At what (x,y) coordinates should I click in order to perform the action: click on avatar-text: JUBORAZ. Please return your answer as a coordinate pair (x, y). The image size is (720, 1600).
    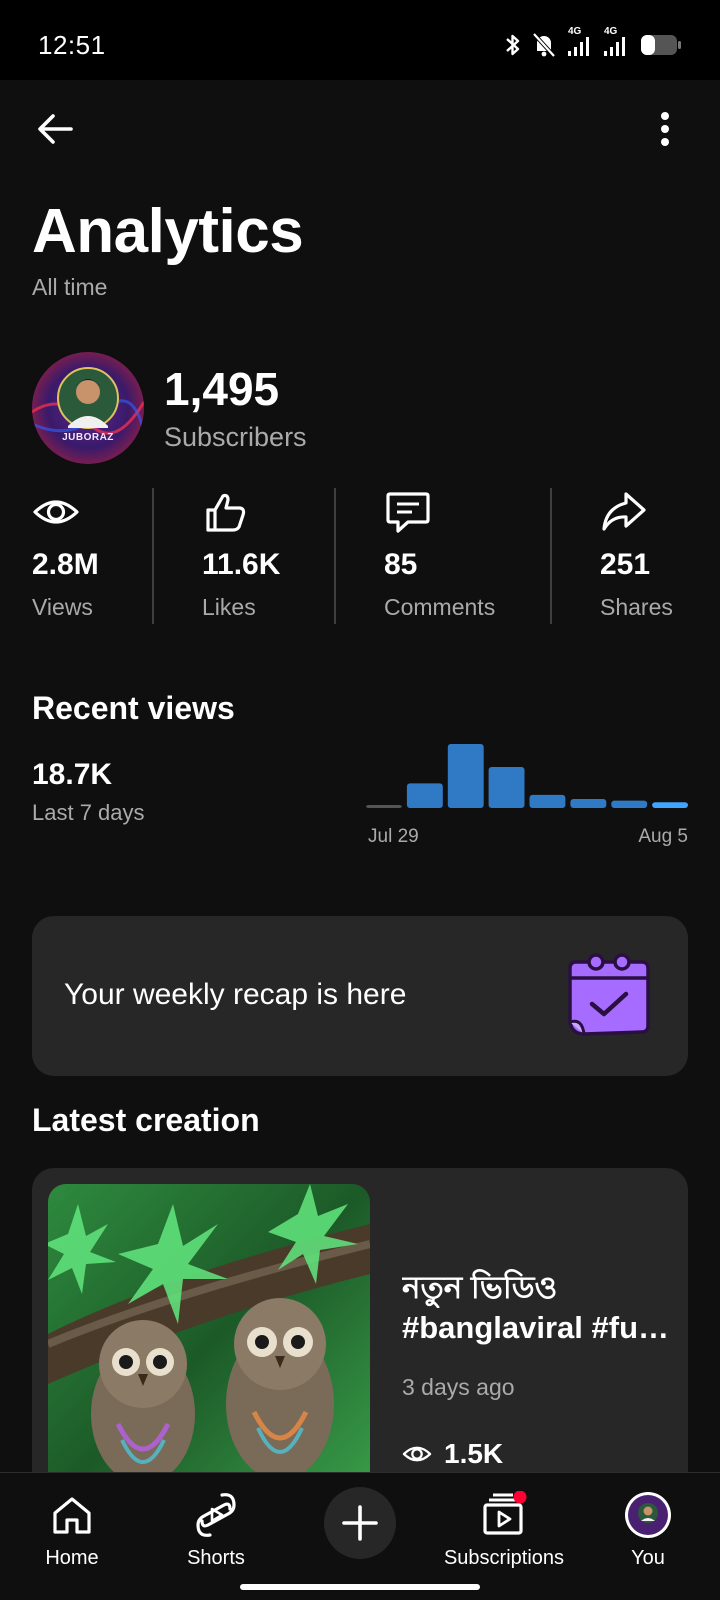
    Looking at the image, I should click on (88, 437).